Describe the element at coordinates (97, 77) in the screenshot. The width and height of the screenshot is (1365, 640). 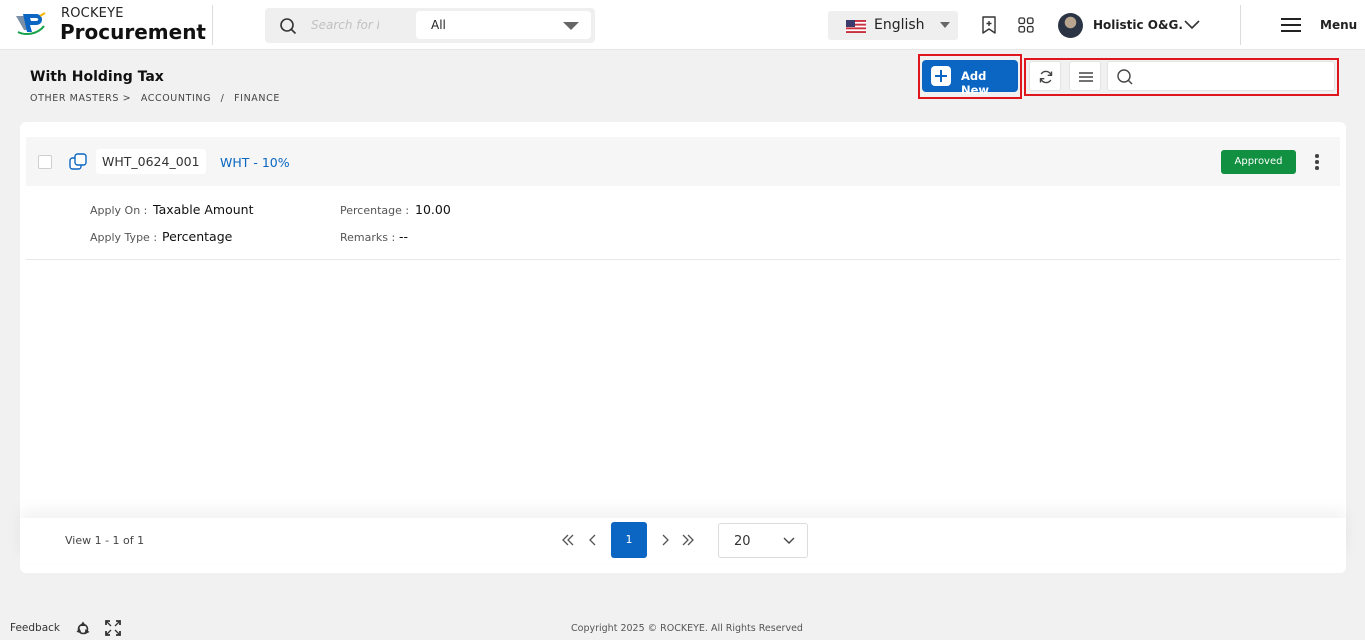
I see `page-title: With Holding Tax` at that location.